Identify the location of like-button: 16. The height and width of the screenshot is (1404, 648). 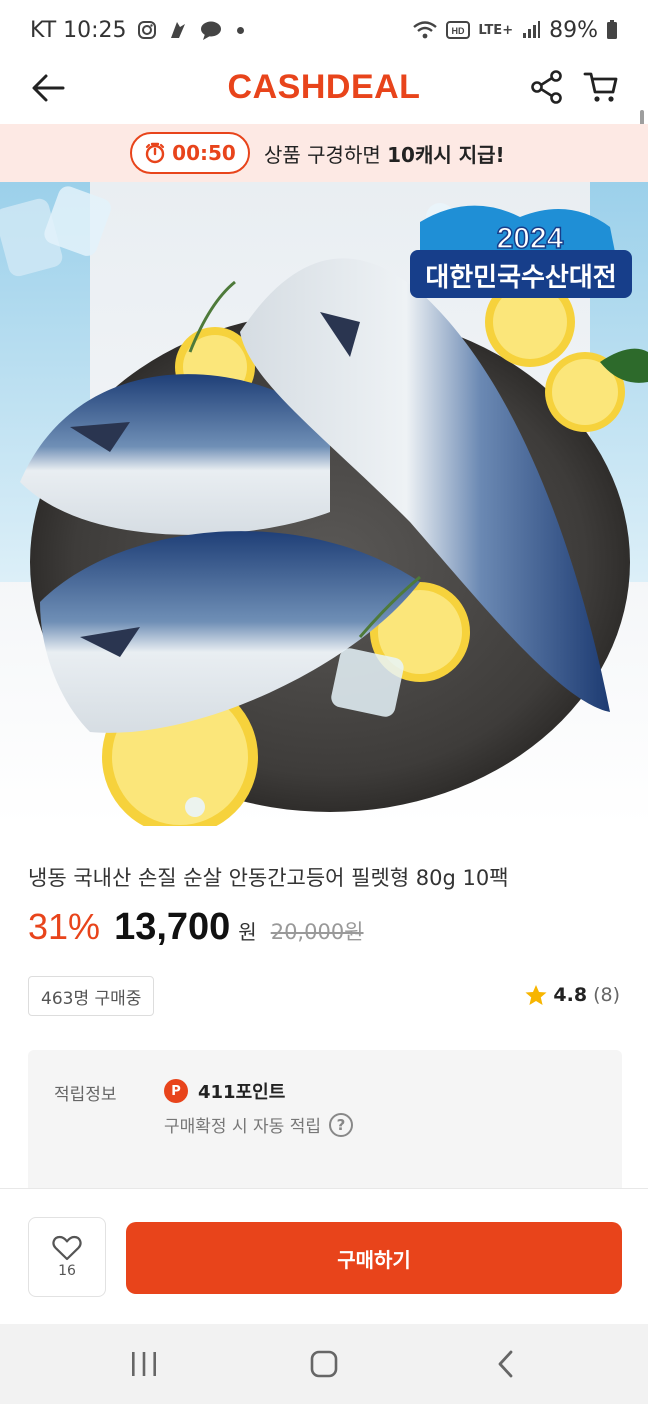
(67, 1257).